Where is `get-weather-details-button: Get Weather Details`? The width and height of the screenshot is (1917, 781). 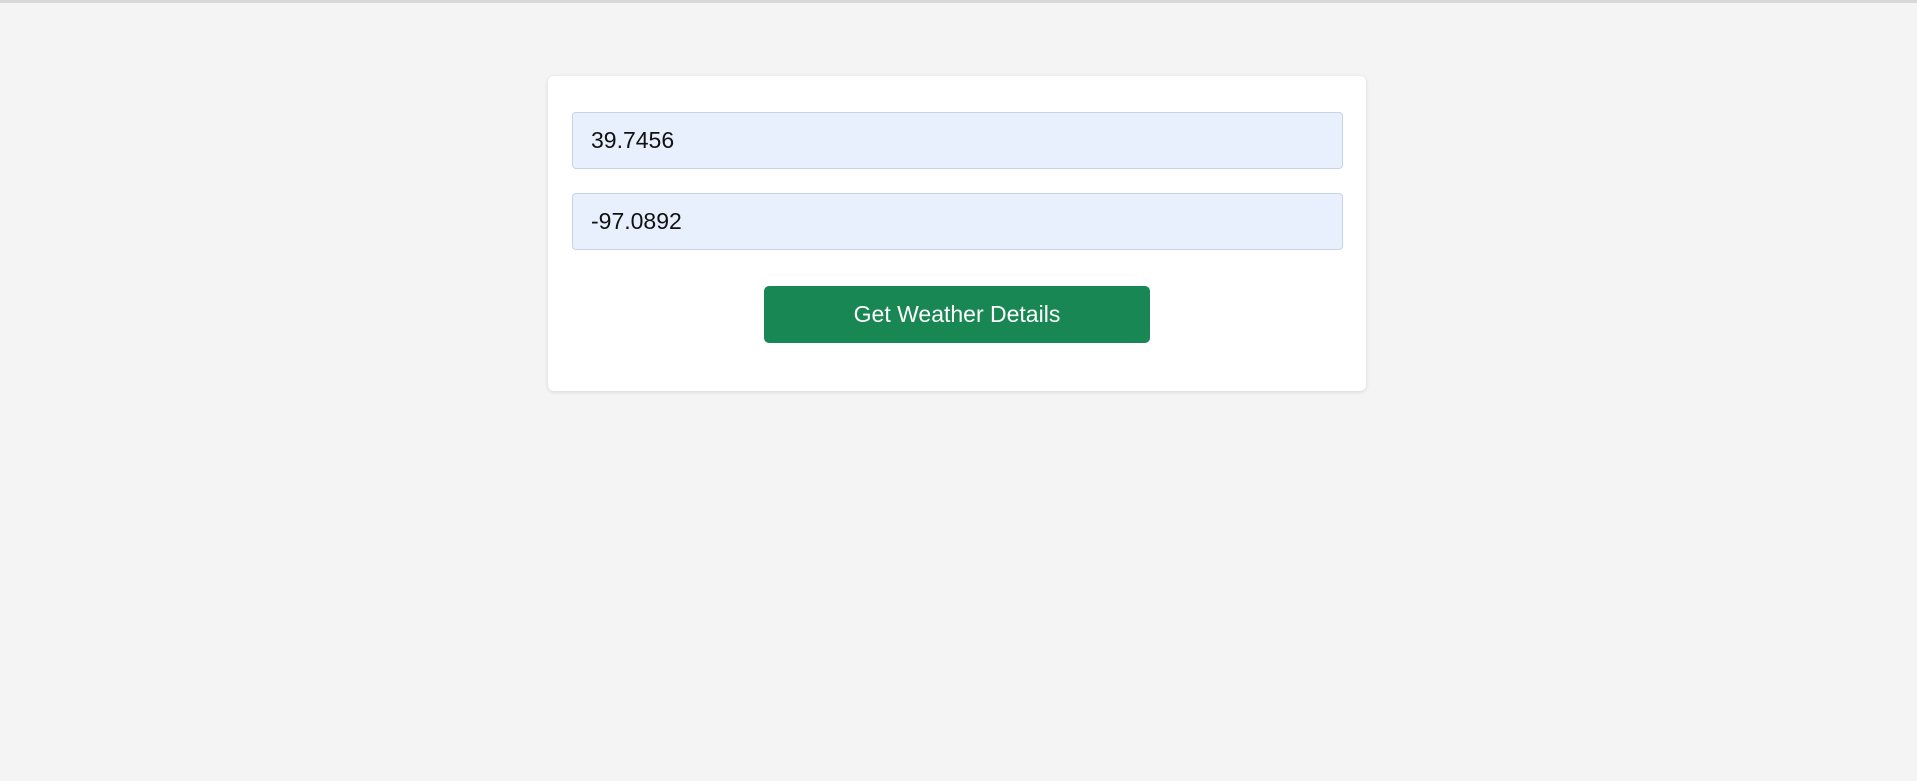
get-weather-details-button: Get Weather Details is located at coordinates (957, 314).